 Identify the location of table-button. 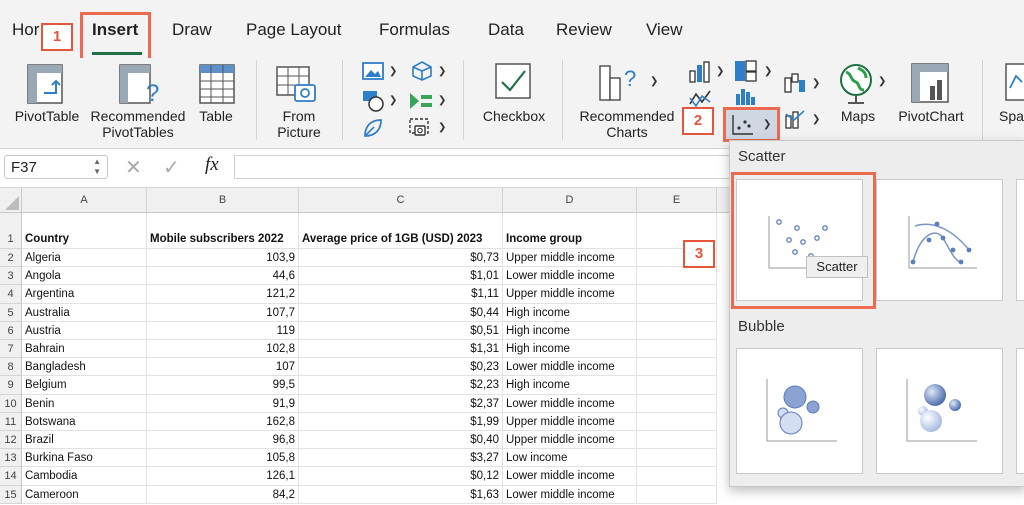
(218, 86).